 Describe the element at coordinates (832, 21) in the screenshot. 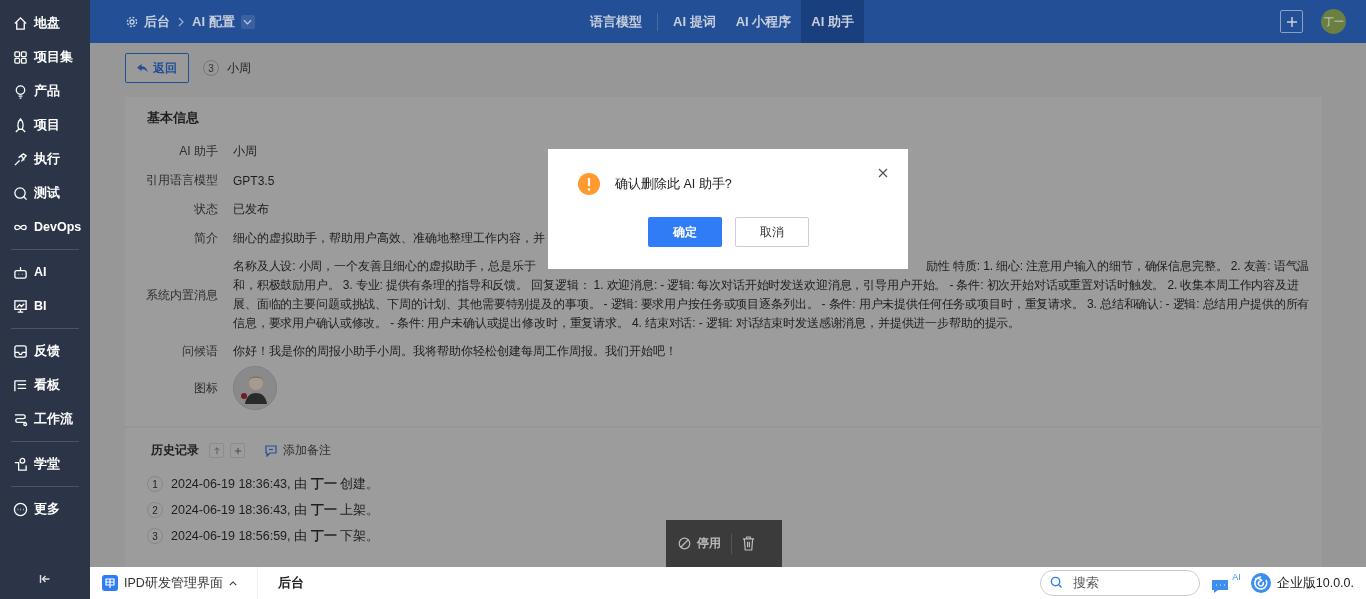

I see `nav-tab: AI 助手` at that location.